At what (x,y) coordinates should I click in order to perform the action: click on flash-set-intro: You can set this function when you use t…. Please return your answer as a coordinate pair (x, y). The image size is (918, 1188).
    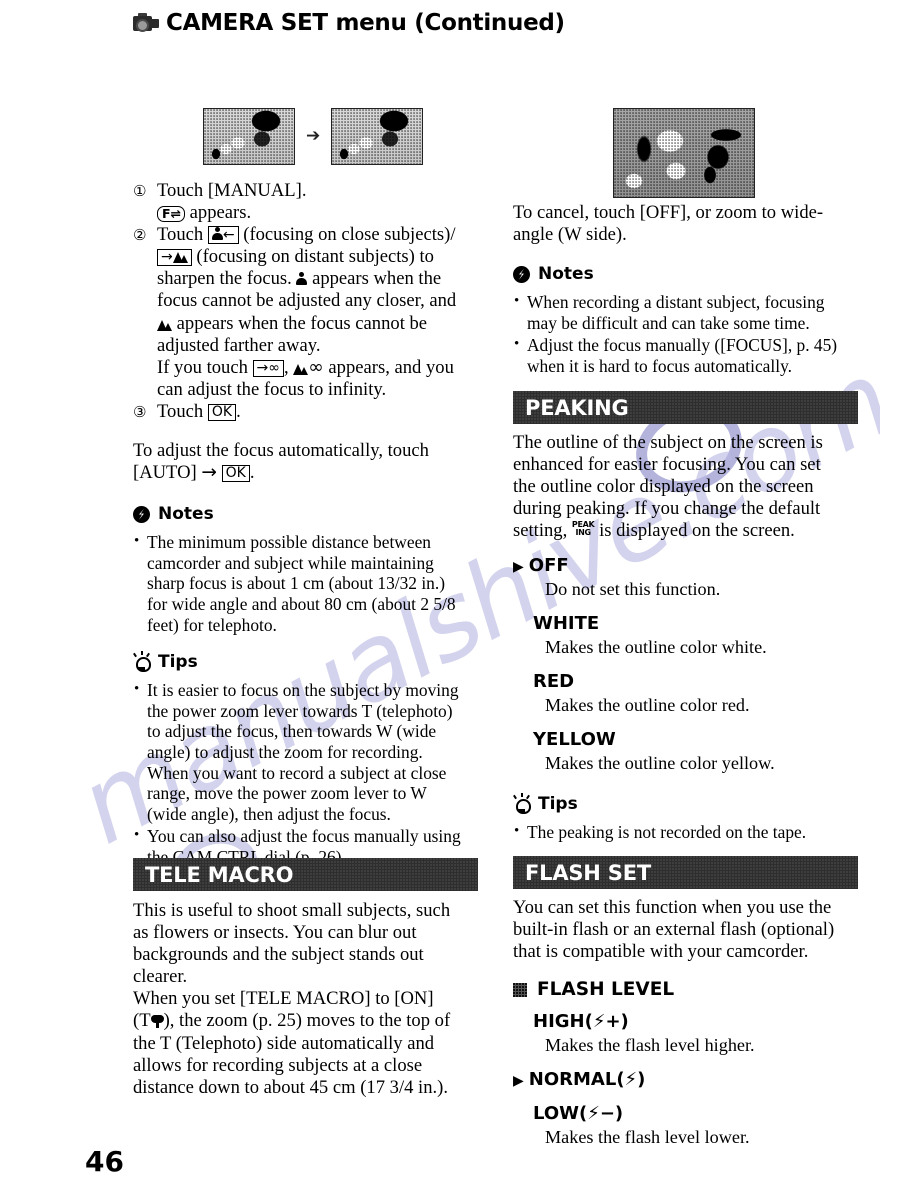
    Looking at the image, I should click on (674, 930).